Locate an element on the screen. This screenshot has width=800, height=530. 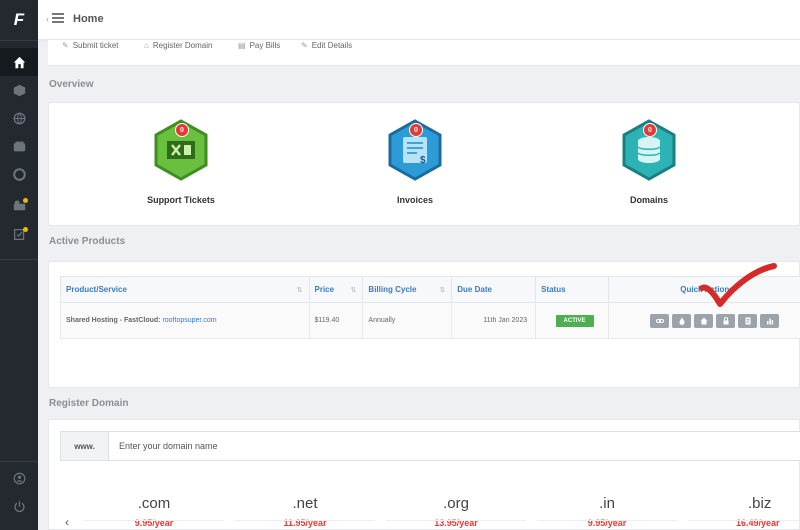
sidebar-item-billing is located at coordinates (19, 146).